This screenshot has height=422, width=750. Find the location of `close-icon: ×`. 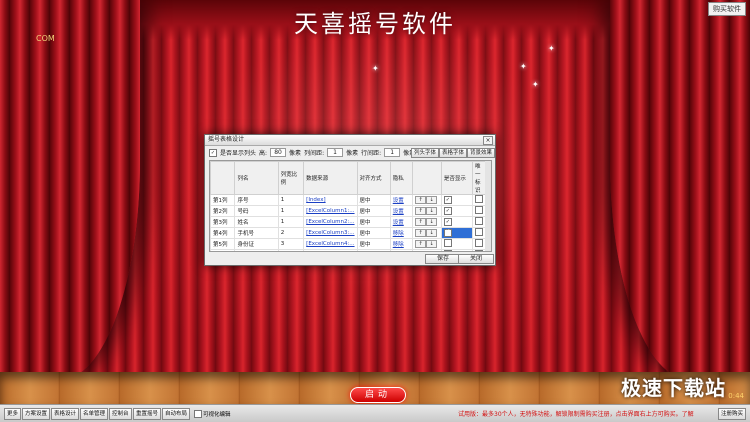

close-icon: × is located at coordinates (488, 140).